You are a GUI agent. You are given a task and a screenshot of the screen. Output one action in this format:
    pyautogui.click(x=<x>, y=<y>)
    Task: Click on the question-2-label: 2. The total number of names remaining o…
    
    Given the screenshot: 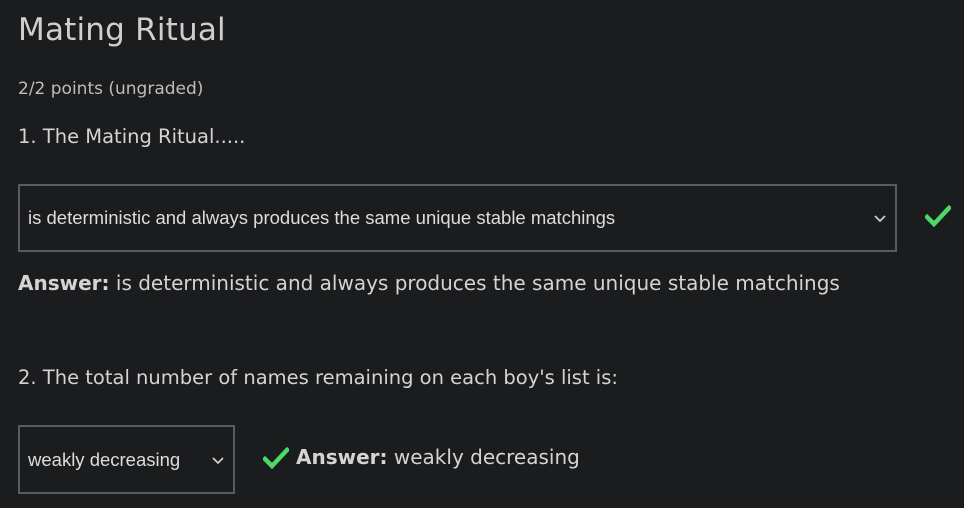 What is the action you would take?
    pyautogui.click(x=318, y=377)
    